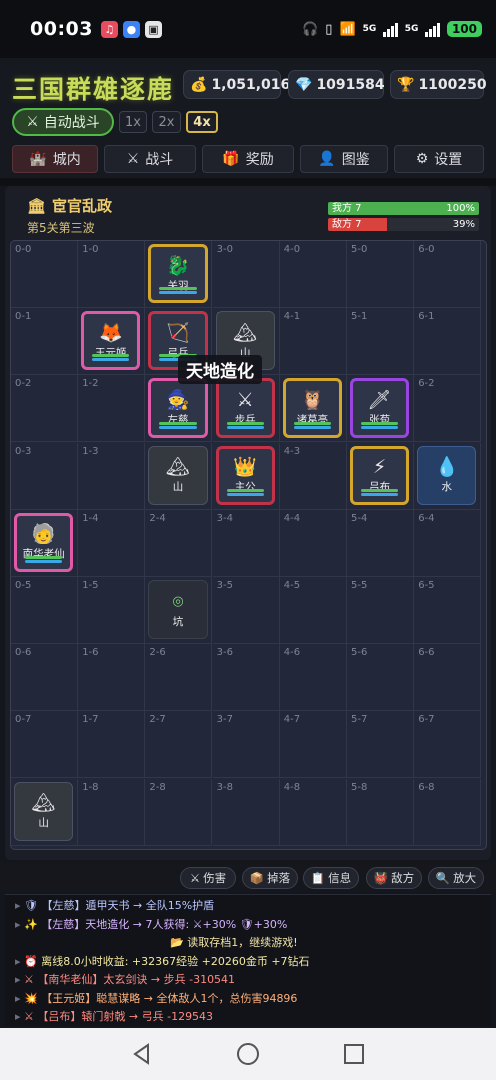 This screenshot has height=1080, width=496. I want to click on crossed-swords-icon: ⚔, so click(245, 399).